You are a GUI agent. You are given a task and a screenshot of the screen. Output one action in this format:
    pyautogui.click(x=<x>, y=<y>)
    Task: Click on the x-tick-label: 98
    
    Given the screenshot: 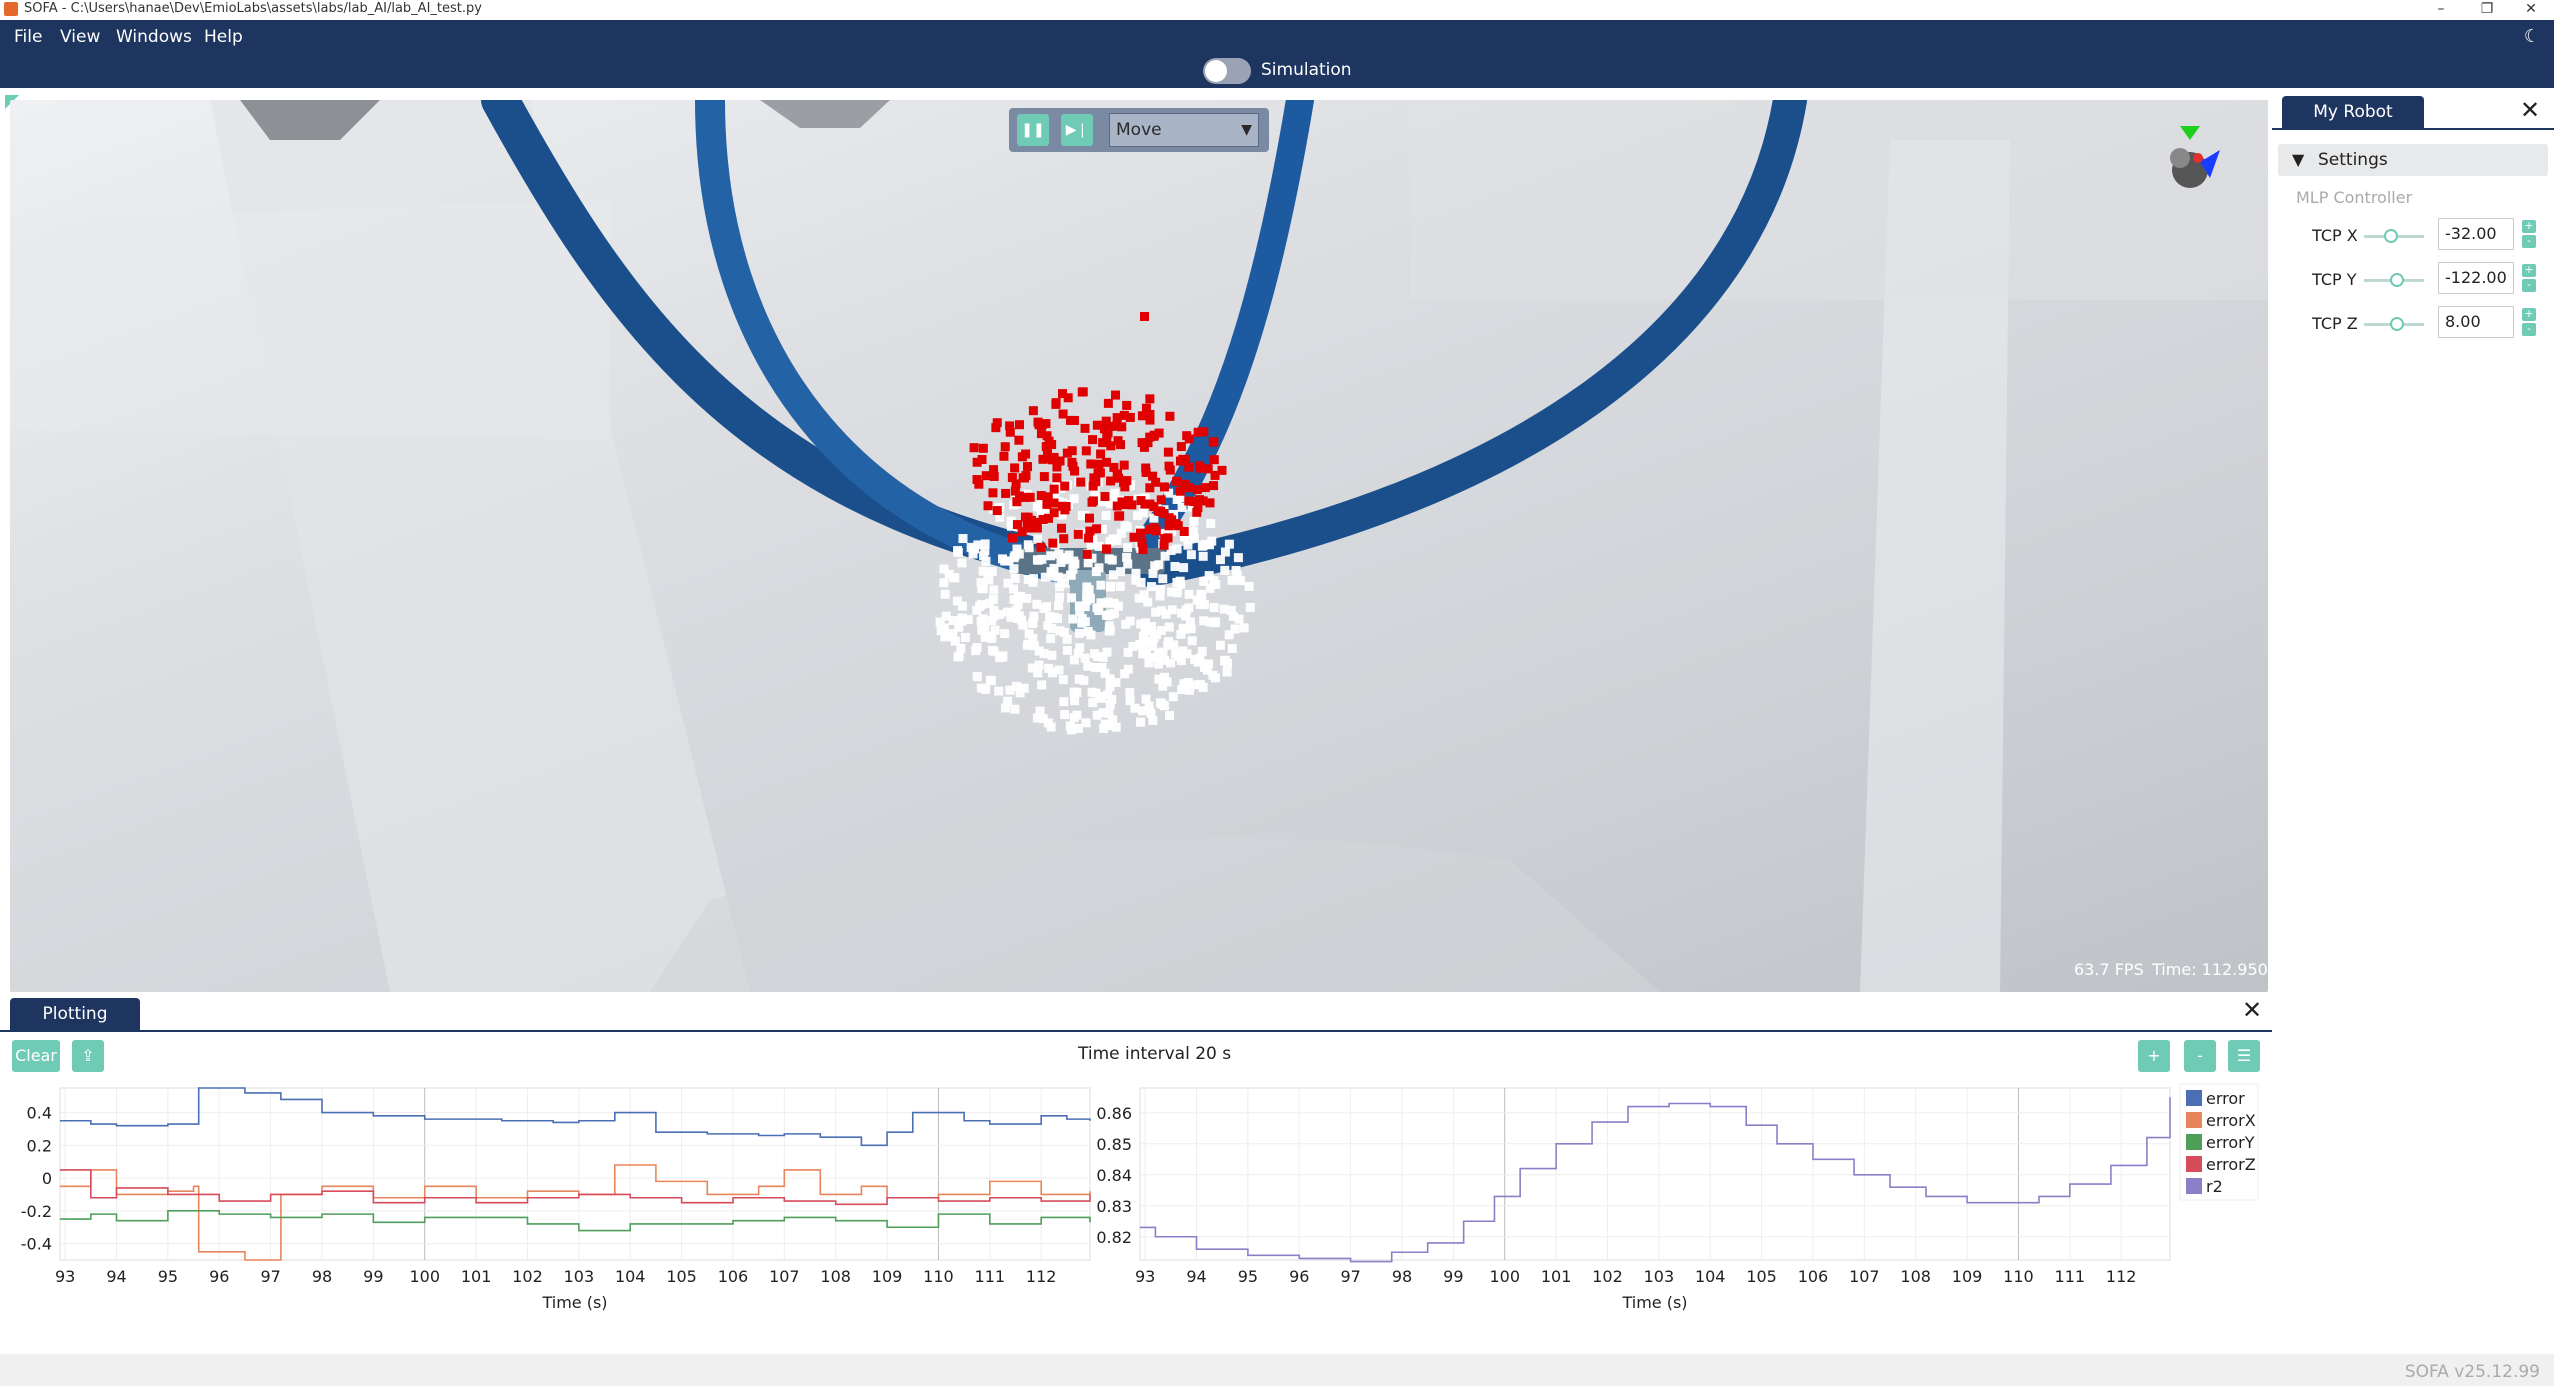 What is the action you would take?
    pyautogui.click(x=322, y=1276)
    